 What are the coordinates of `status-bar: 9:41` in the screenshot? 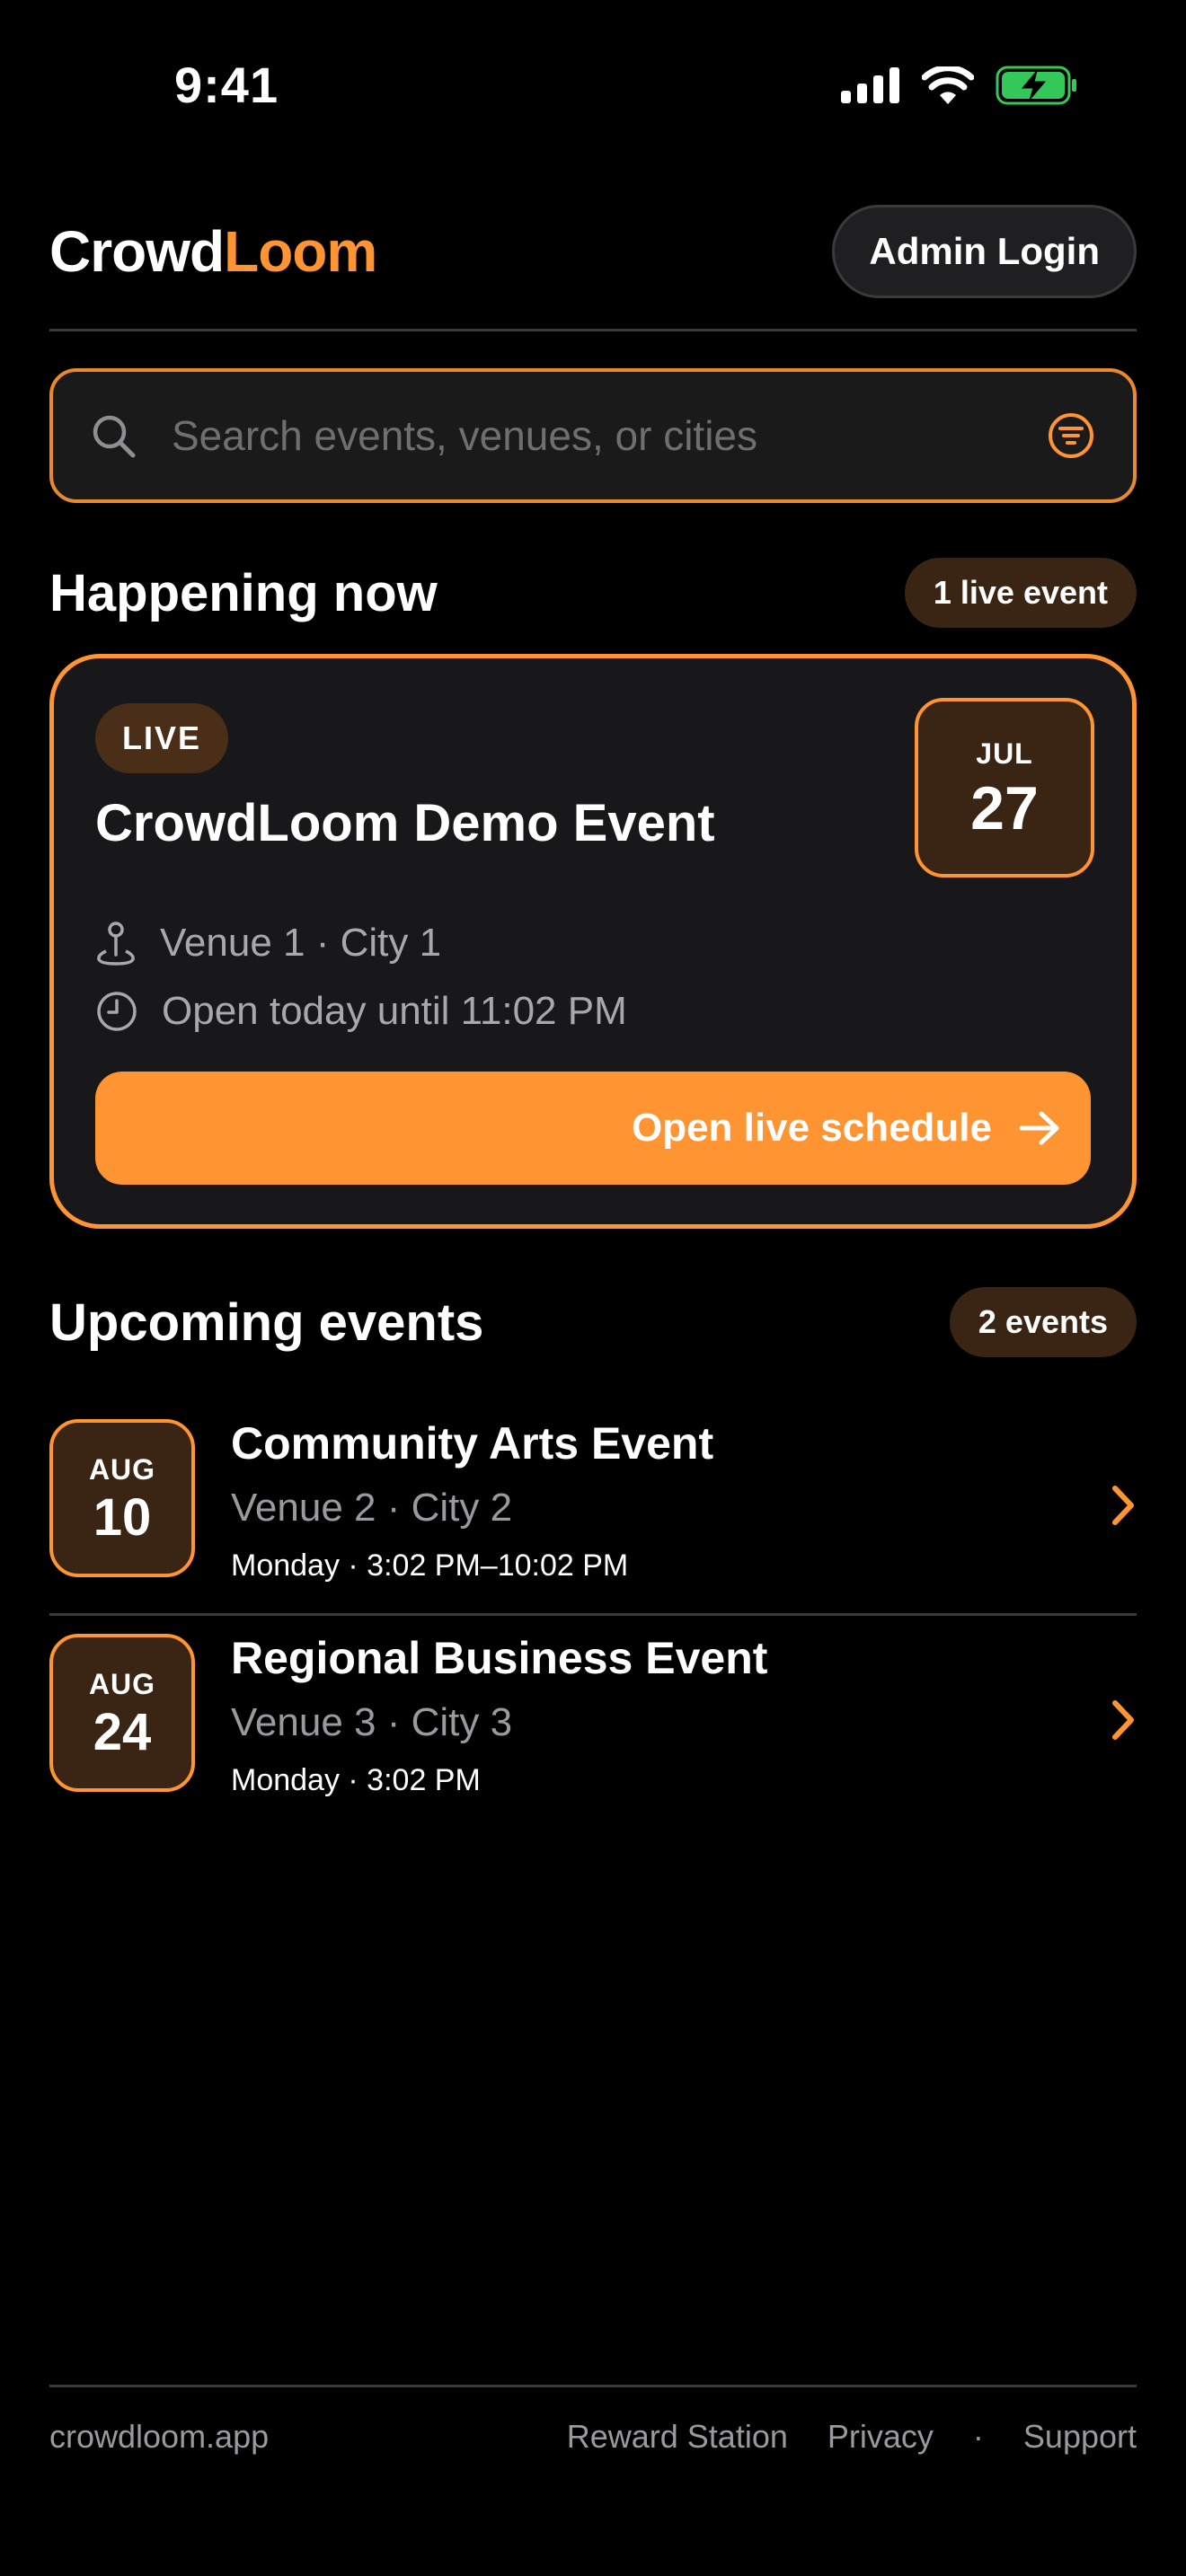 It's located at (593, 85).